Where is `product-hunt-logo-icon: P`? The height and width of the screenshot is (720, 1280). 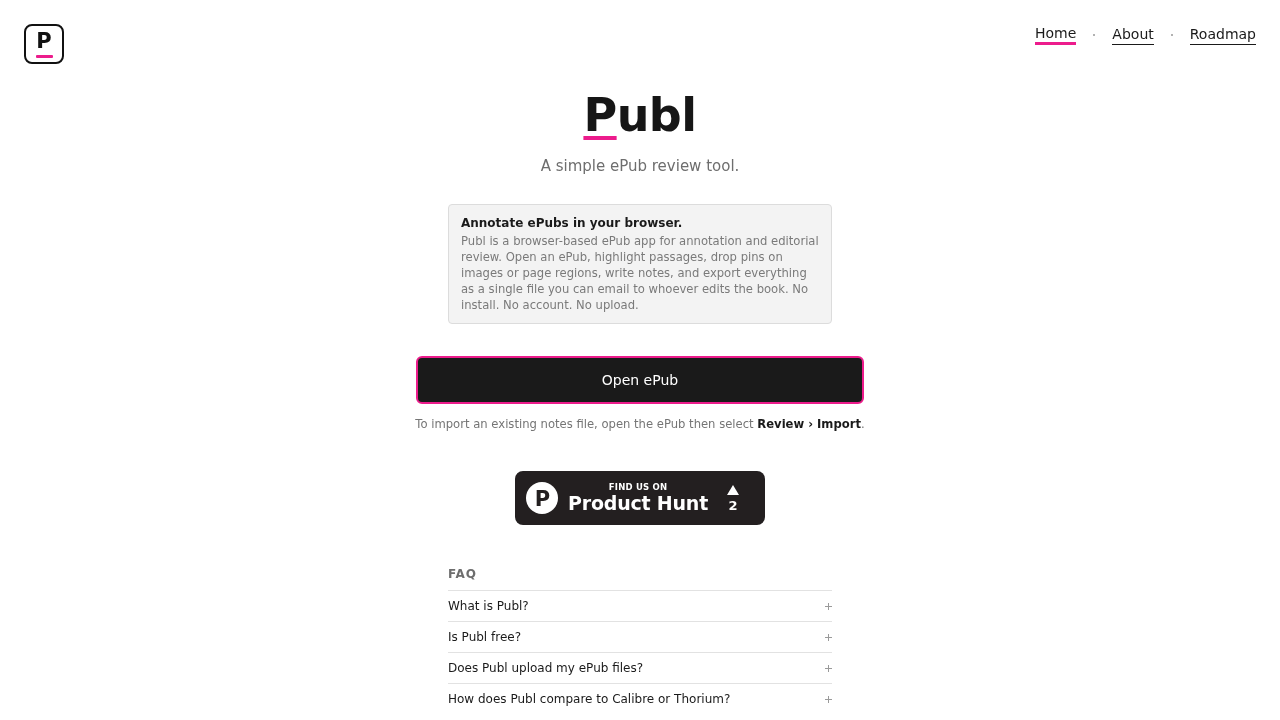
product-hunt-logo-icon: P is located at coordinates (542, 498).